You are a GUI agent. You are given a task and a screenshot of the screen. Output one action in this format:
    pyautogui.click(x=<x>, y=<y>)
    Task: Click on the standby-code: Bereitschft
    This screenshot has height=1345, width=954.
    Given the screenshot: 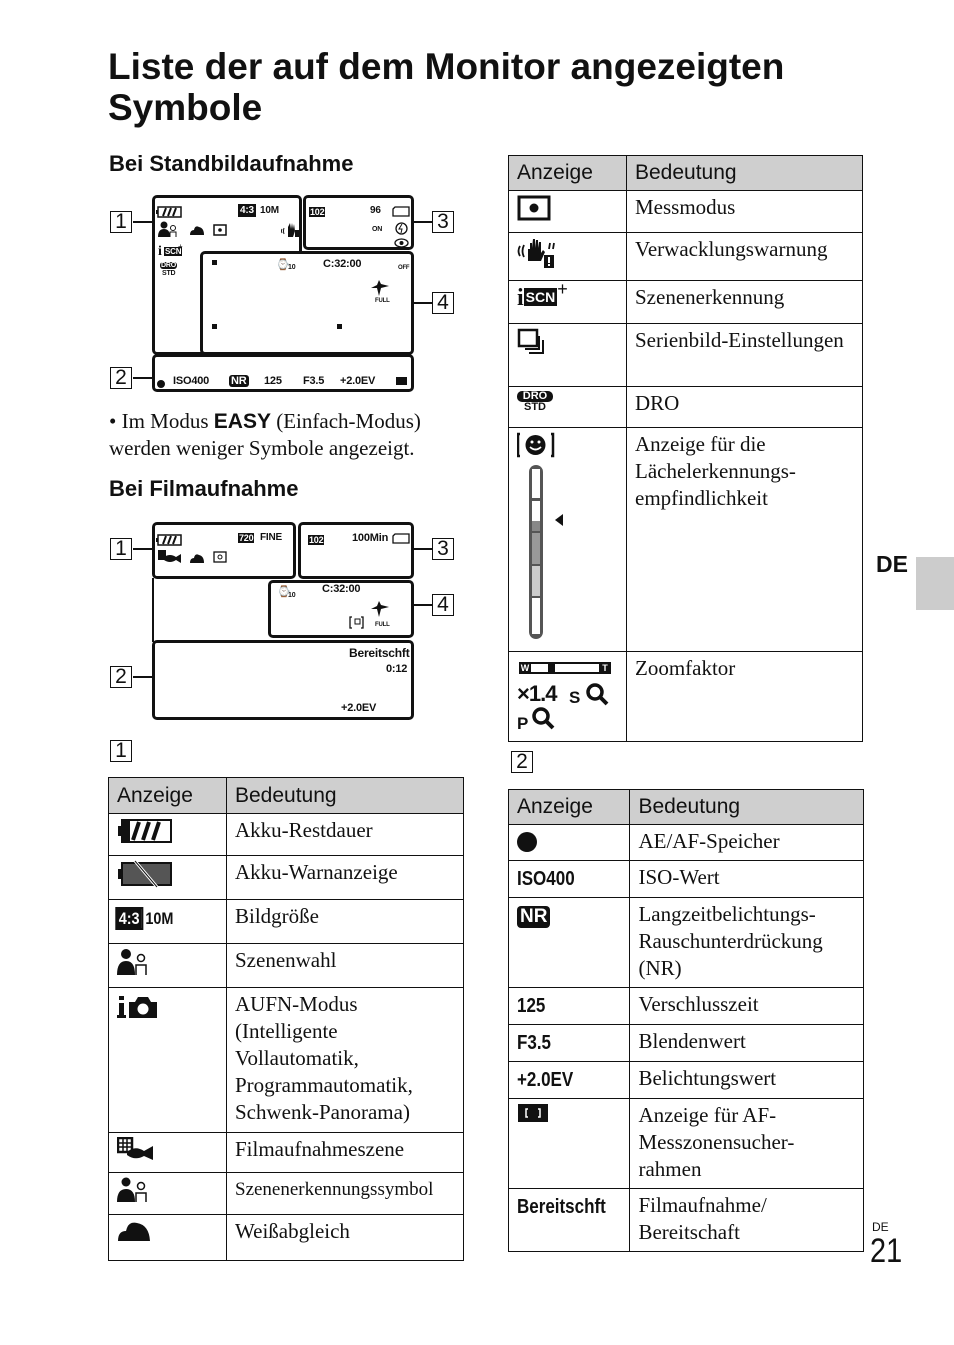 What is the action you would take?
    pyautogui.click(x=561, y=1207)
    